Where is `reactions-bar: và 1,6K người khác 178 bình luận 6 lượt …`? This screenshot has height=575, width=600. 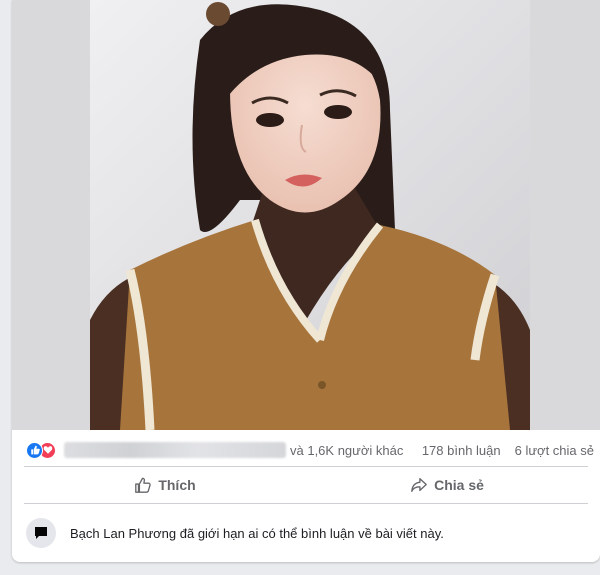
reactions-bar: và 1,6K người khác 178 bình luận 6 lượt … is located at coordinates (310, 450).